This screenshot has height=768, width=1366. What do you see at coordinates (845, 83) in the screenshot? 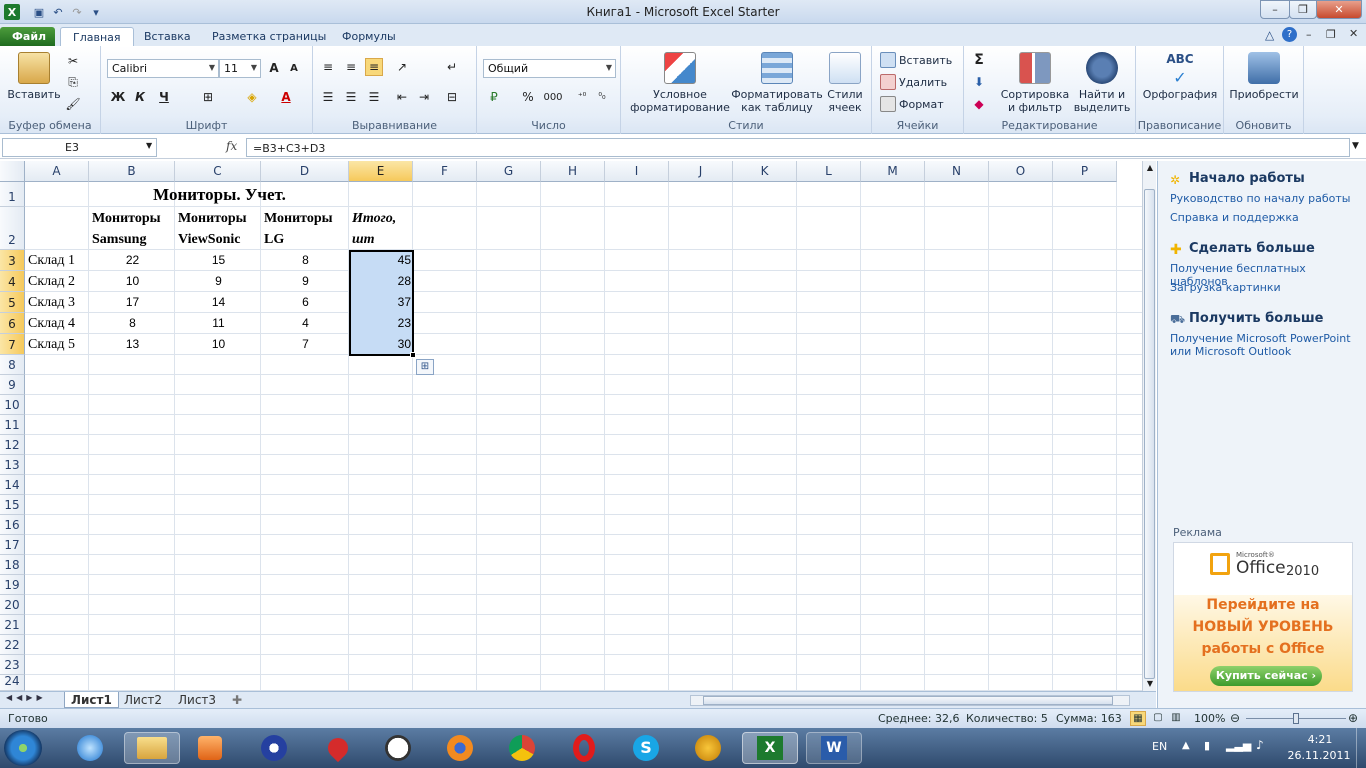
I see `cell-styles-button: Стили ячеек` at bounding box center [845, 83].